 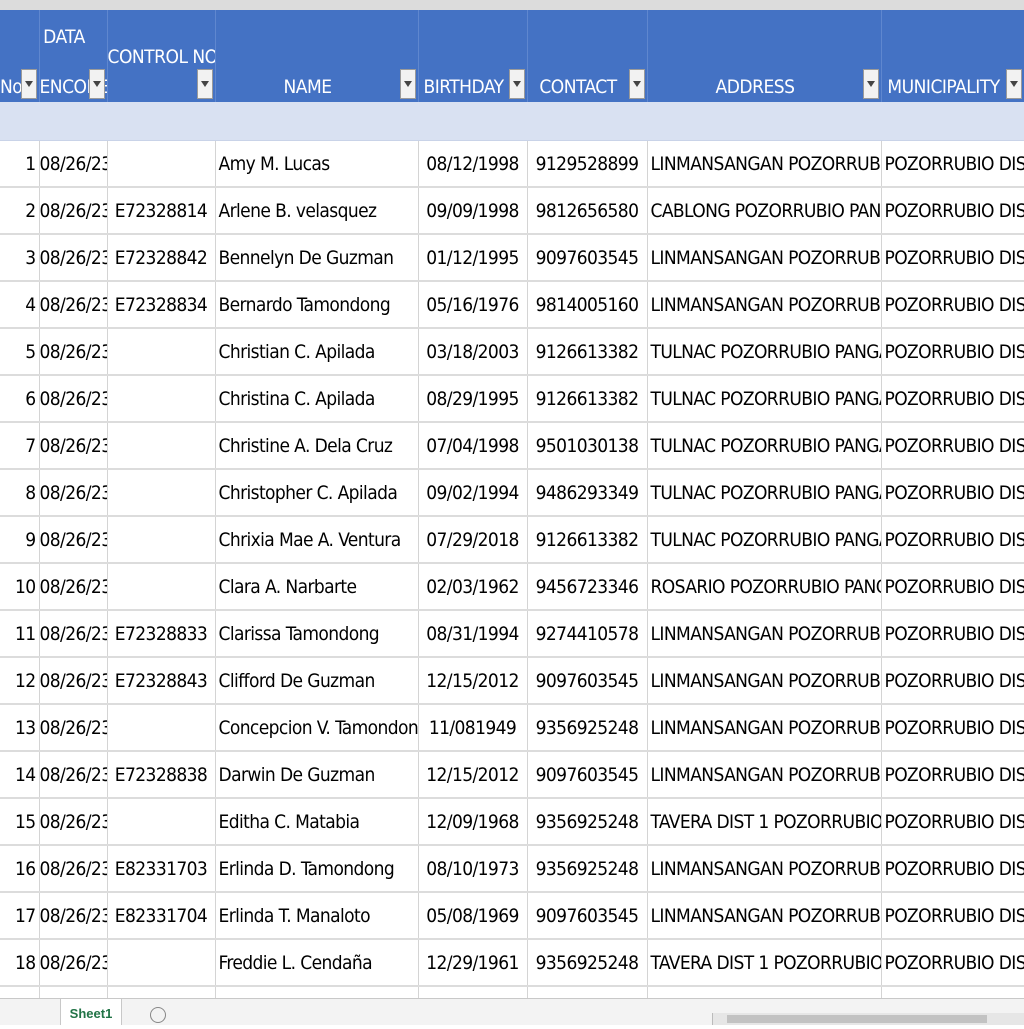 What do you see at coordinates (473, 869) in the screenshot?
I see `cell-birthday: 08/10/1973` at bounding box center [473, 869].